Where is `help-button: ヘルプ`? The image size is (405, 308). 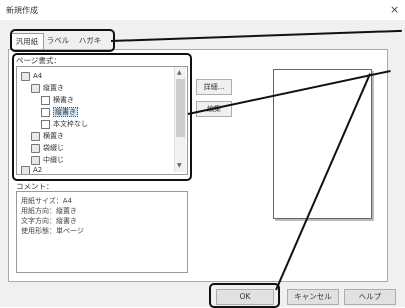
help-button: ヘルプ is located at coordinates (370, 297).